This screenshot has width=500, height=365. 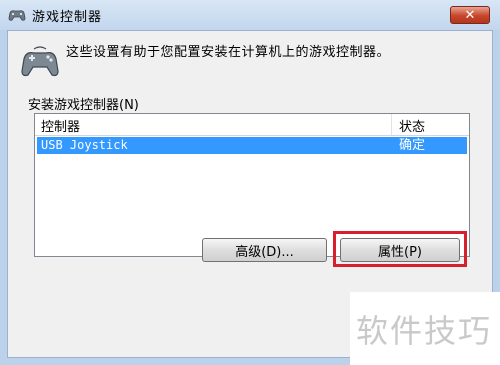 I want to click on annotation-highlight, so click(x=400, y=249).